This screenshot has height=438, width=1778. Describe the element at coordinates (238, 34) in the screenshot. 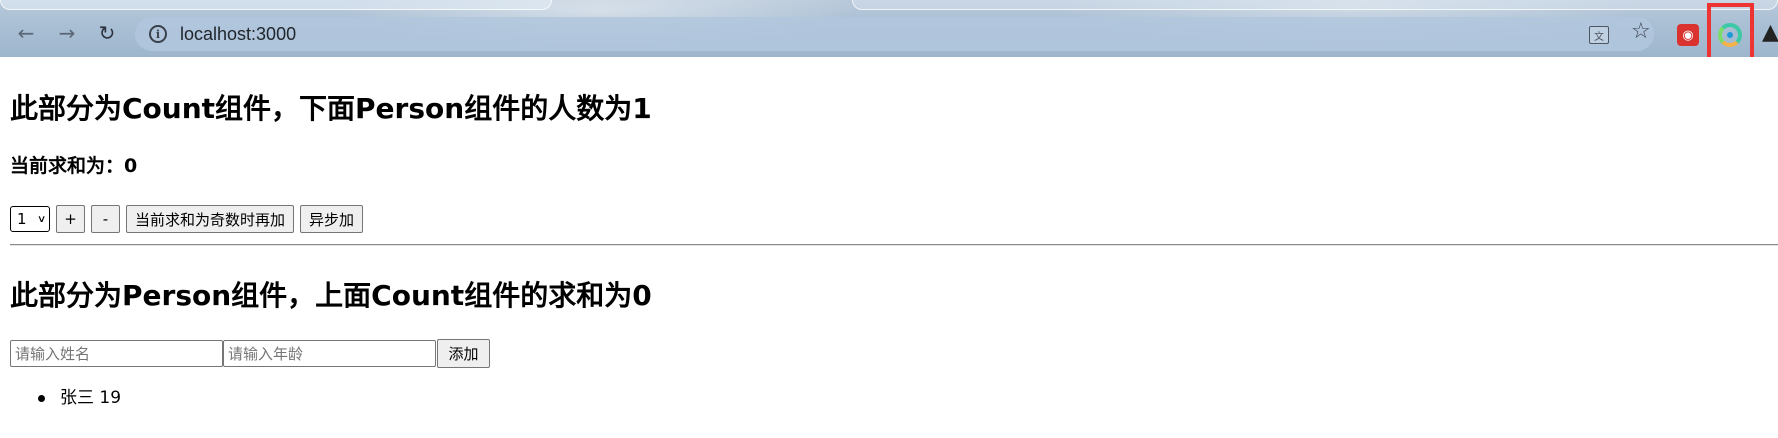

I see `url-text: localhost:3000` at that location.